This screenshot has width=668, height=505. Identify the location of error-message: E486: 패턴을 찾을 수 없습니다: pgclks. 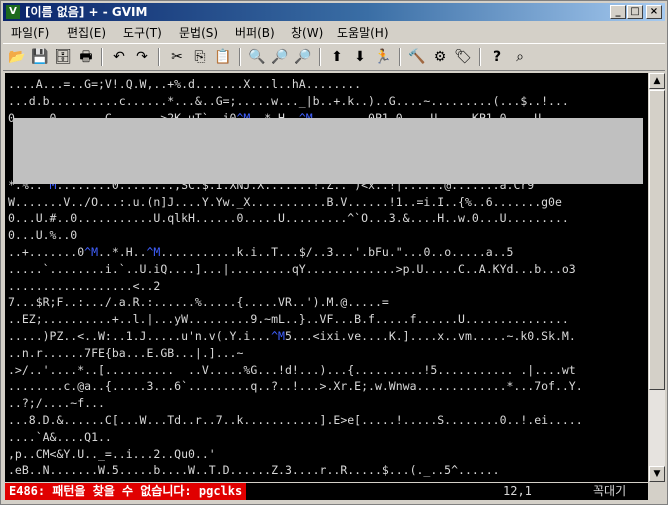
(126, 491).